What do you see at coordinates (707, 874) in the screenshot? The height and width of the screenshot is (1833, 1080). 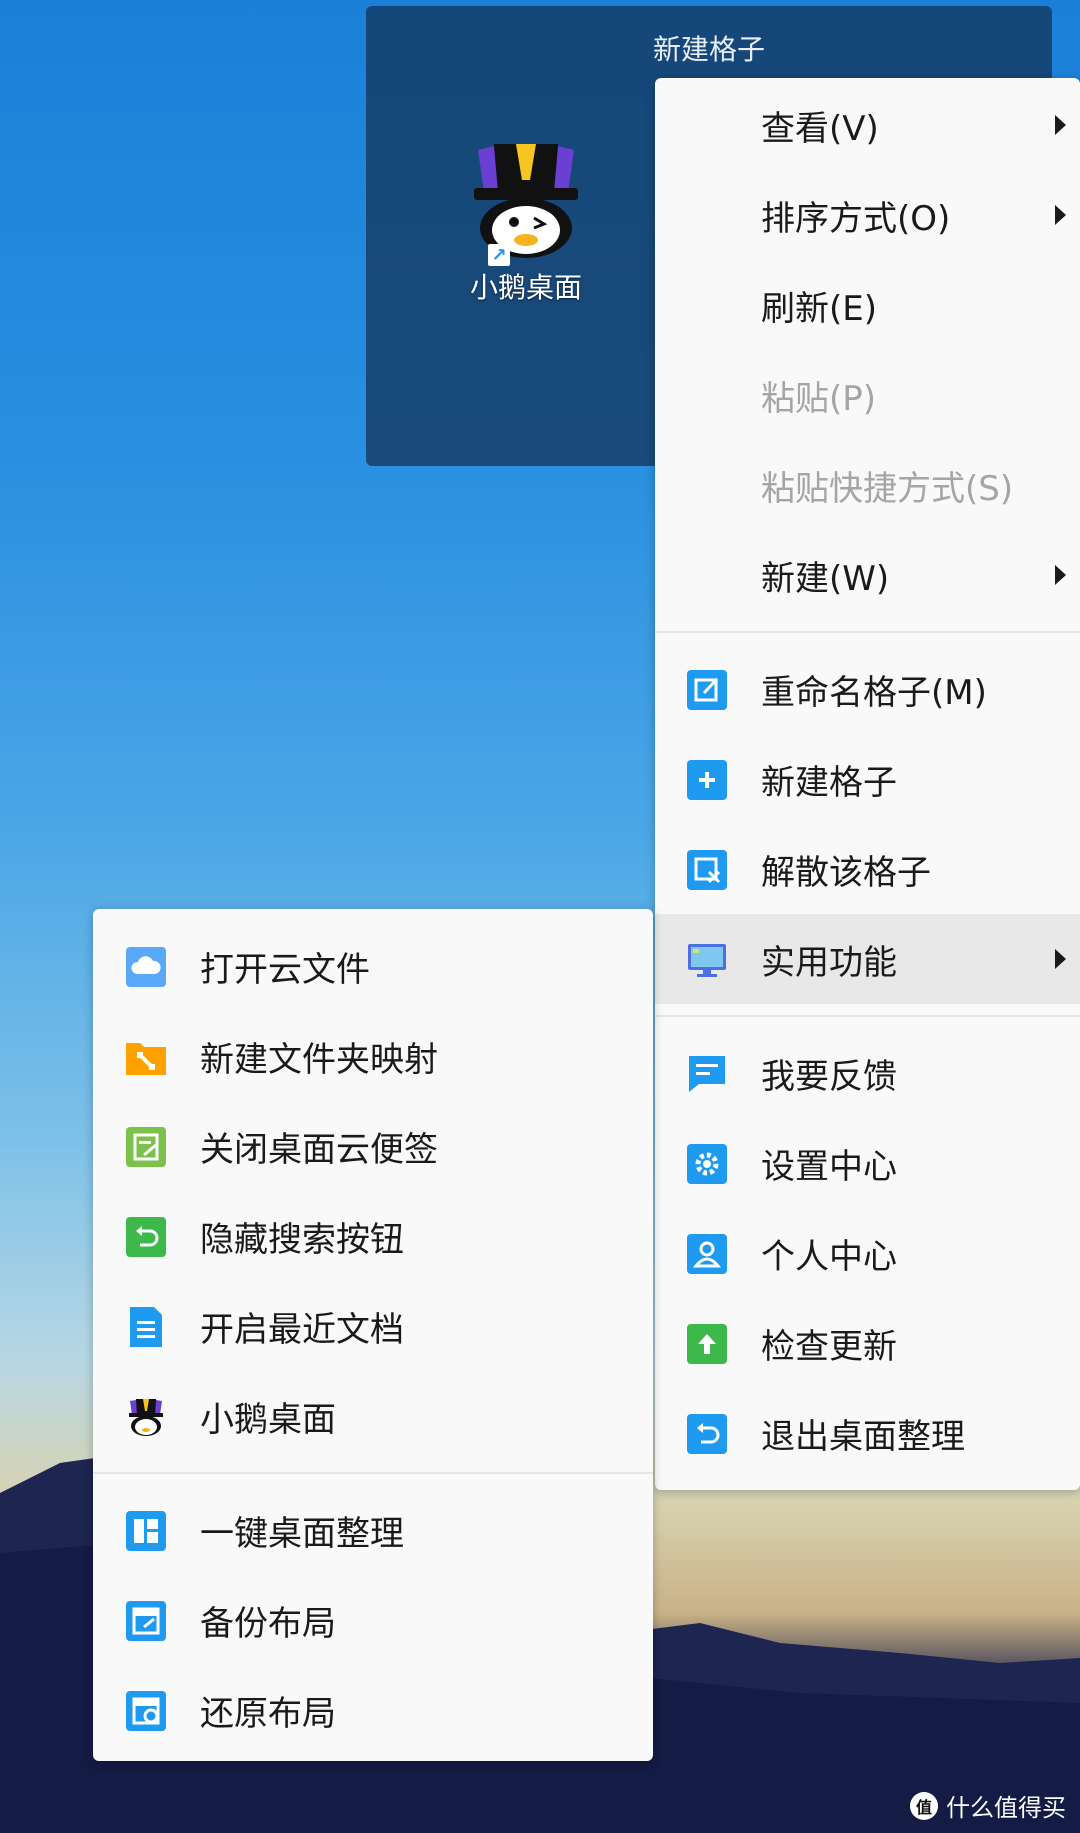 I see `dissolve-grid-icon` at bounding box center [707, 874].